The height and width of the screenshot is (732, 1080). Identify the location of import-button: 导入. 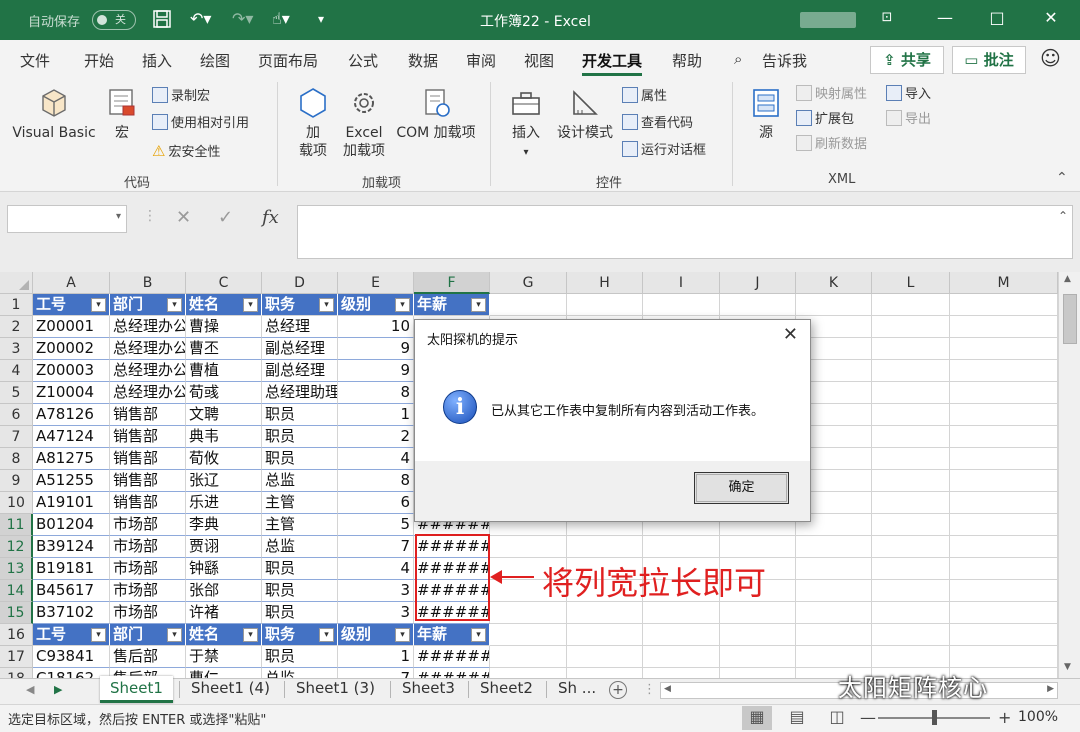
(908, 95).